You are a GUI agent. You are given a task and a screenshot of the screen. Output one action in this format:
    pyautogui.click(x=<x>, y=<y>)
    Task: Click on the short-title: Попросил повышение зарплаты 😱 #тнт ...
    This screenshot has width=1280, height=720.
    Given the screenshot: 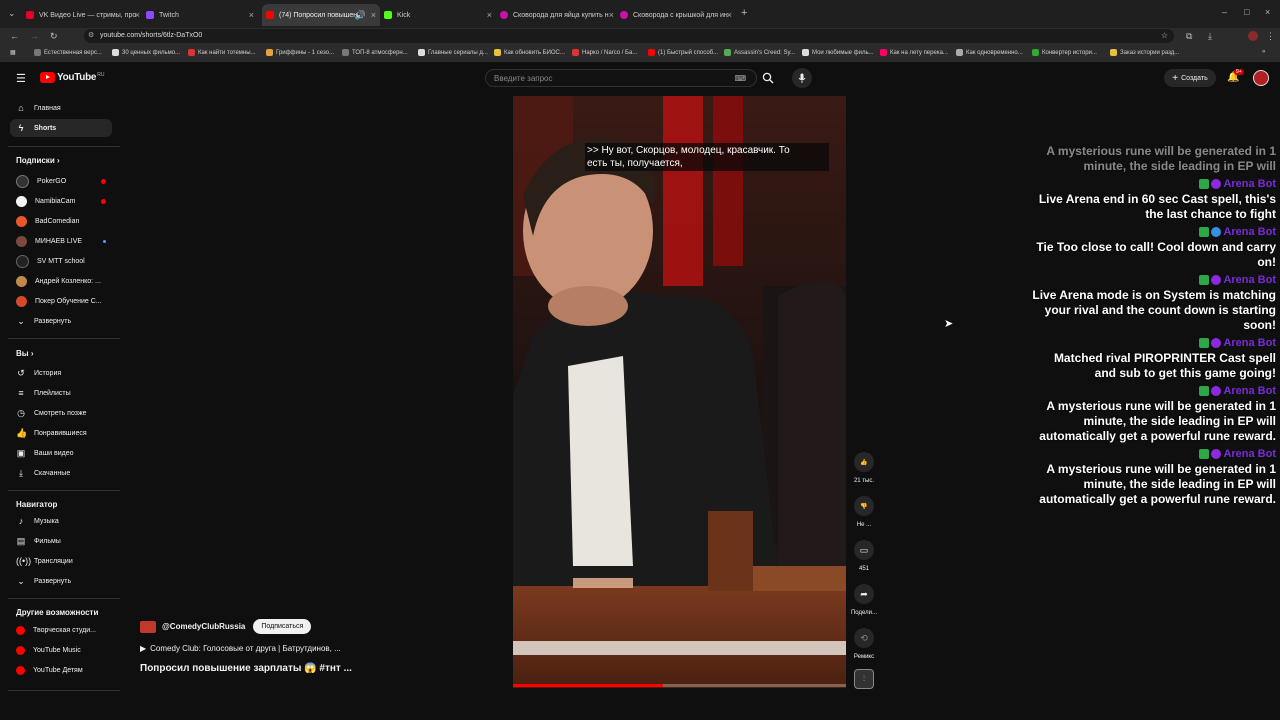 What is the action you would take?
    pyautogui.click(x=246, y=668)
    